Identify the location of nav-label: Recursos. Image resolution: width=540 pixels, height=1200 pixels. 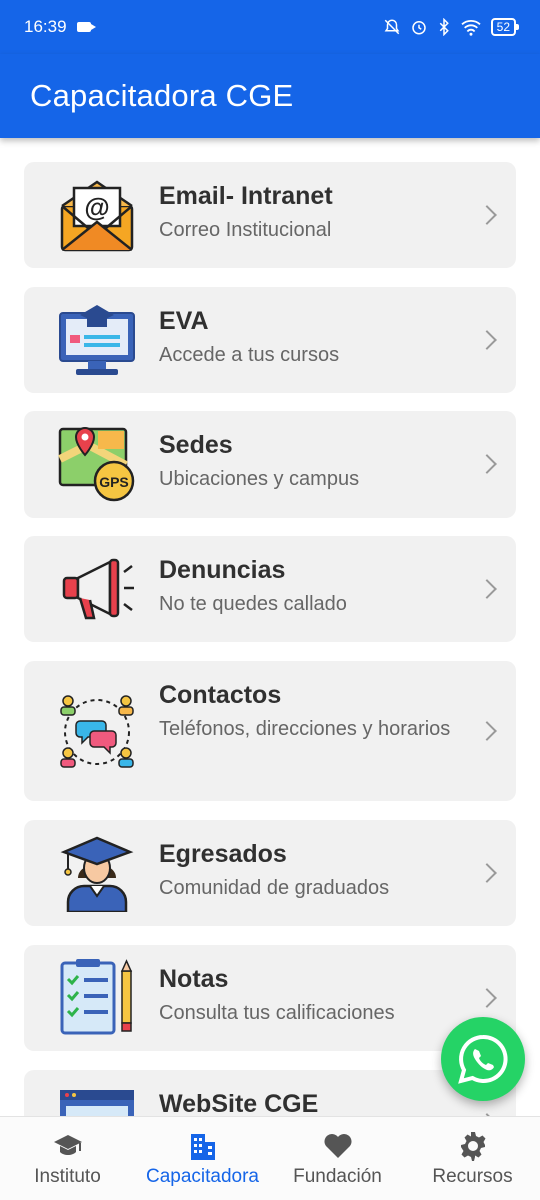
(472, 1176).